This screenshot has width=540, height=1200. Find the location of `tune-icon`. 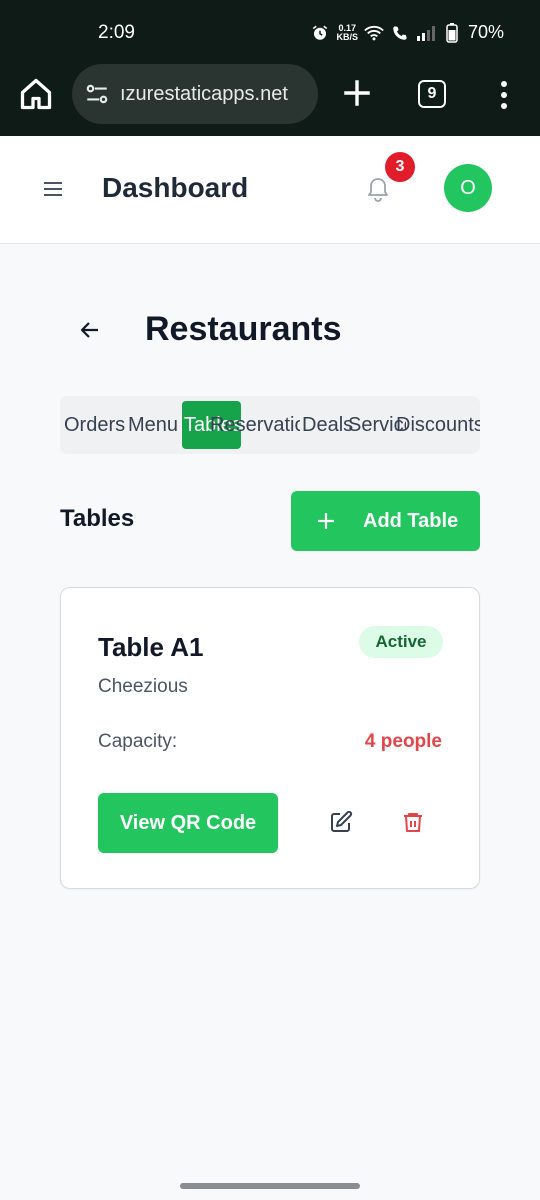

tune-icon is located at coordinates (97, 94).